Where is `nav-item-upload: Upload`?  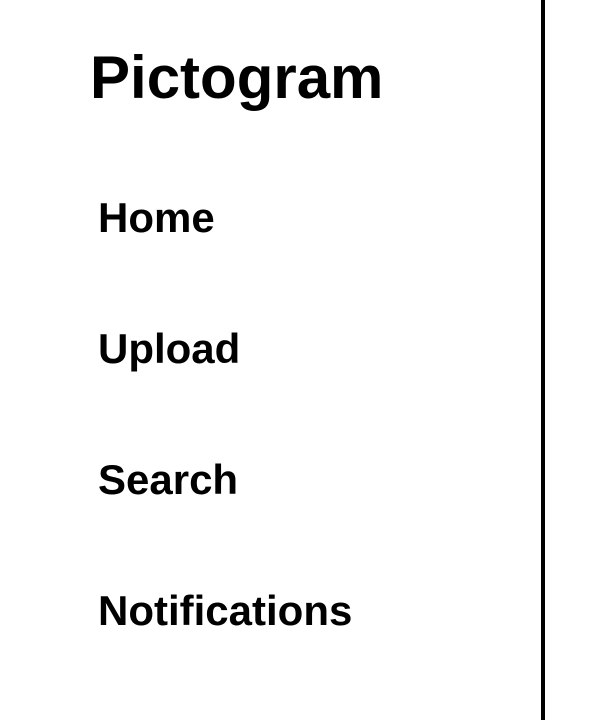
nav-item-upload: Upload is located at coordinates (169, 349).